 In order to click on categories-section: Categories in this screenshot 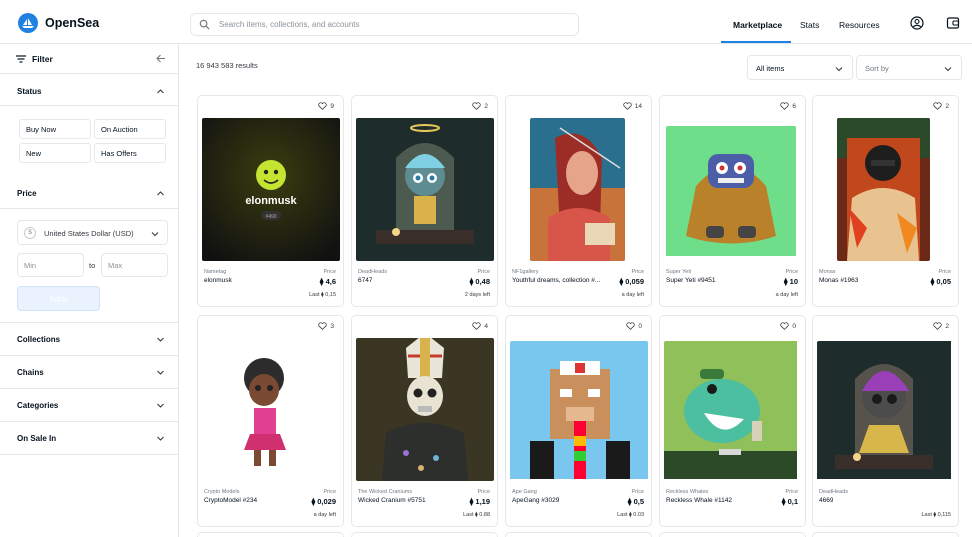, I will do `click(89, 405)`.